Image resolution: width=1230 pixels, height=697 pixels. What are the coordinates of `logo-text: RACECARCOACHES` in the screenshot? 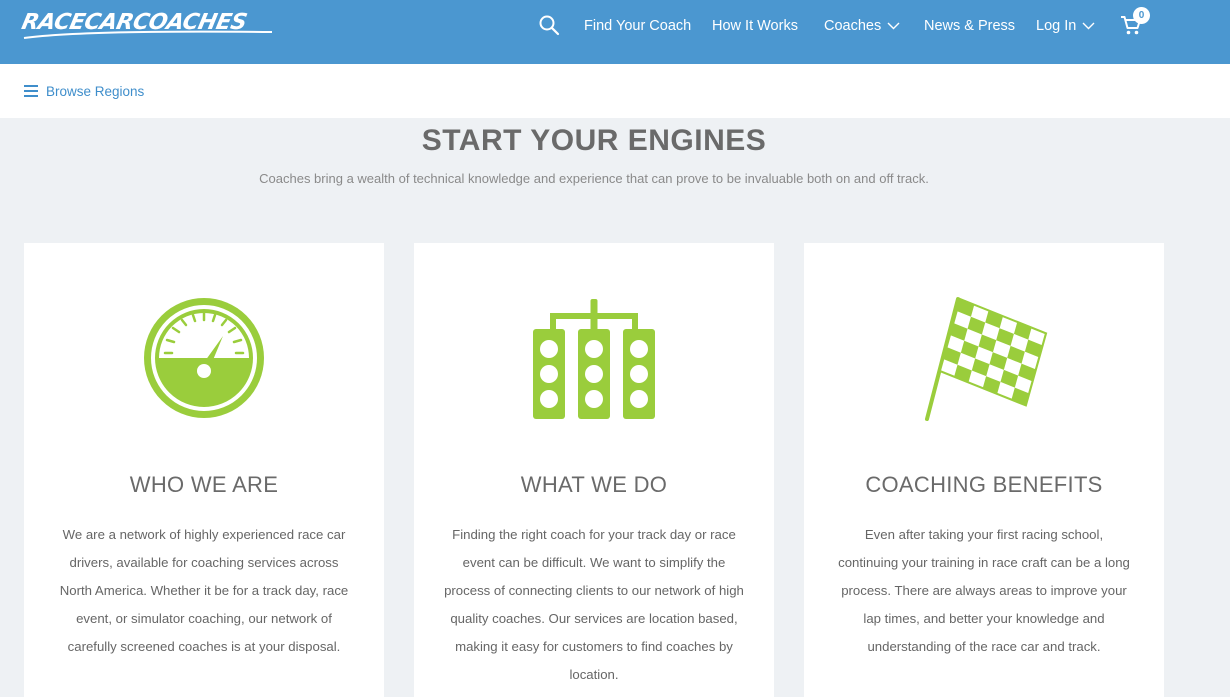 It's located at (134, 22).